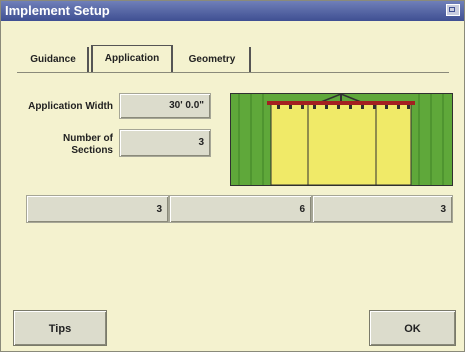  I want to click on section-3-coverage, so click(393, 144).